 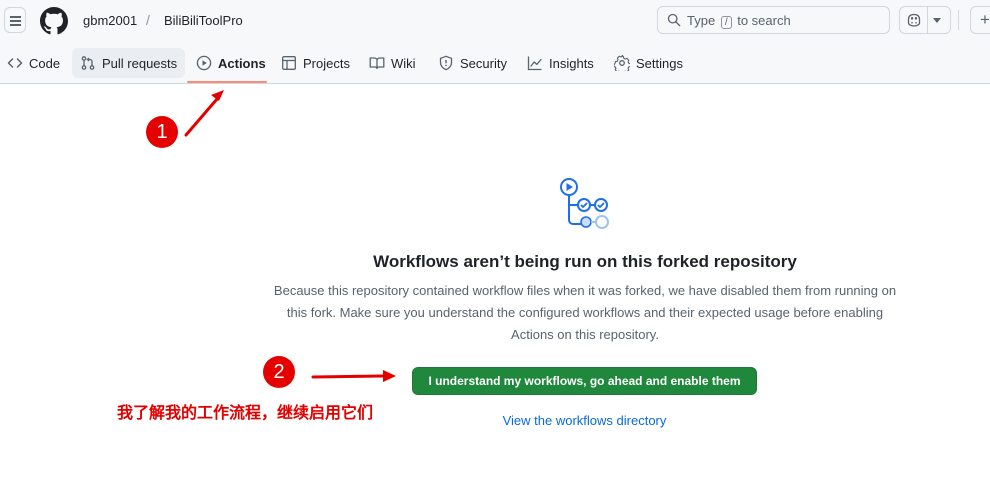 What do you see at coordinates (162, 132) in the screenshot?
I see `annotation-badge-1: 1` at bounding box center [162, 132].